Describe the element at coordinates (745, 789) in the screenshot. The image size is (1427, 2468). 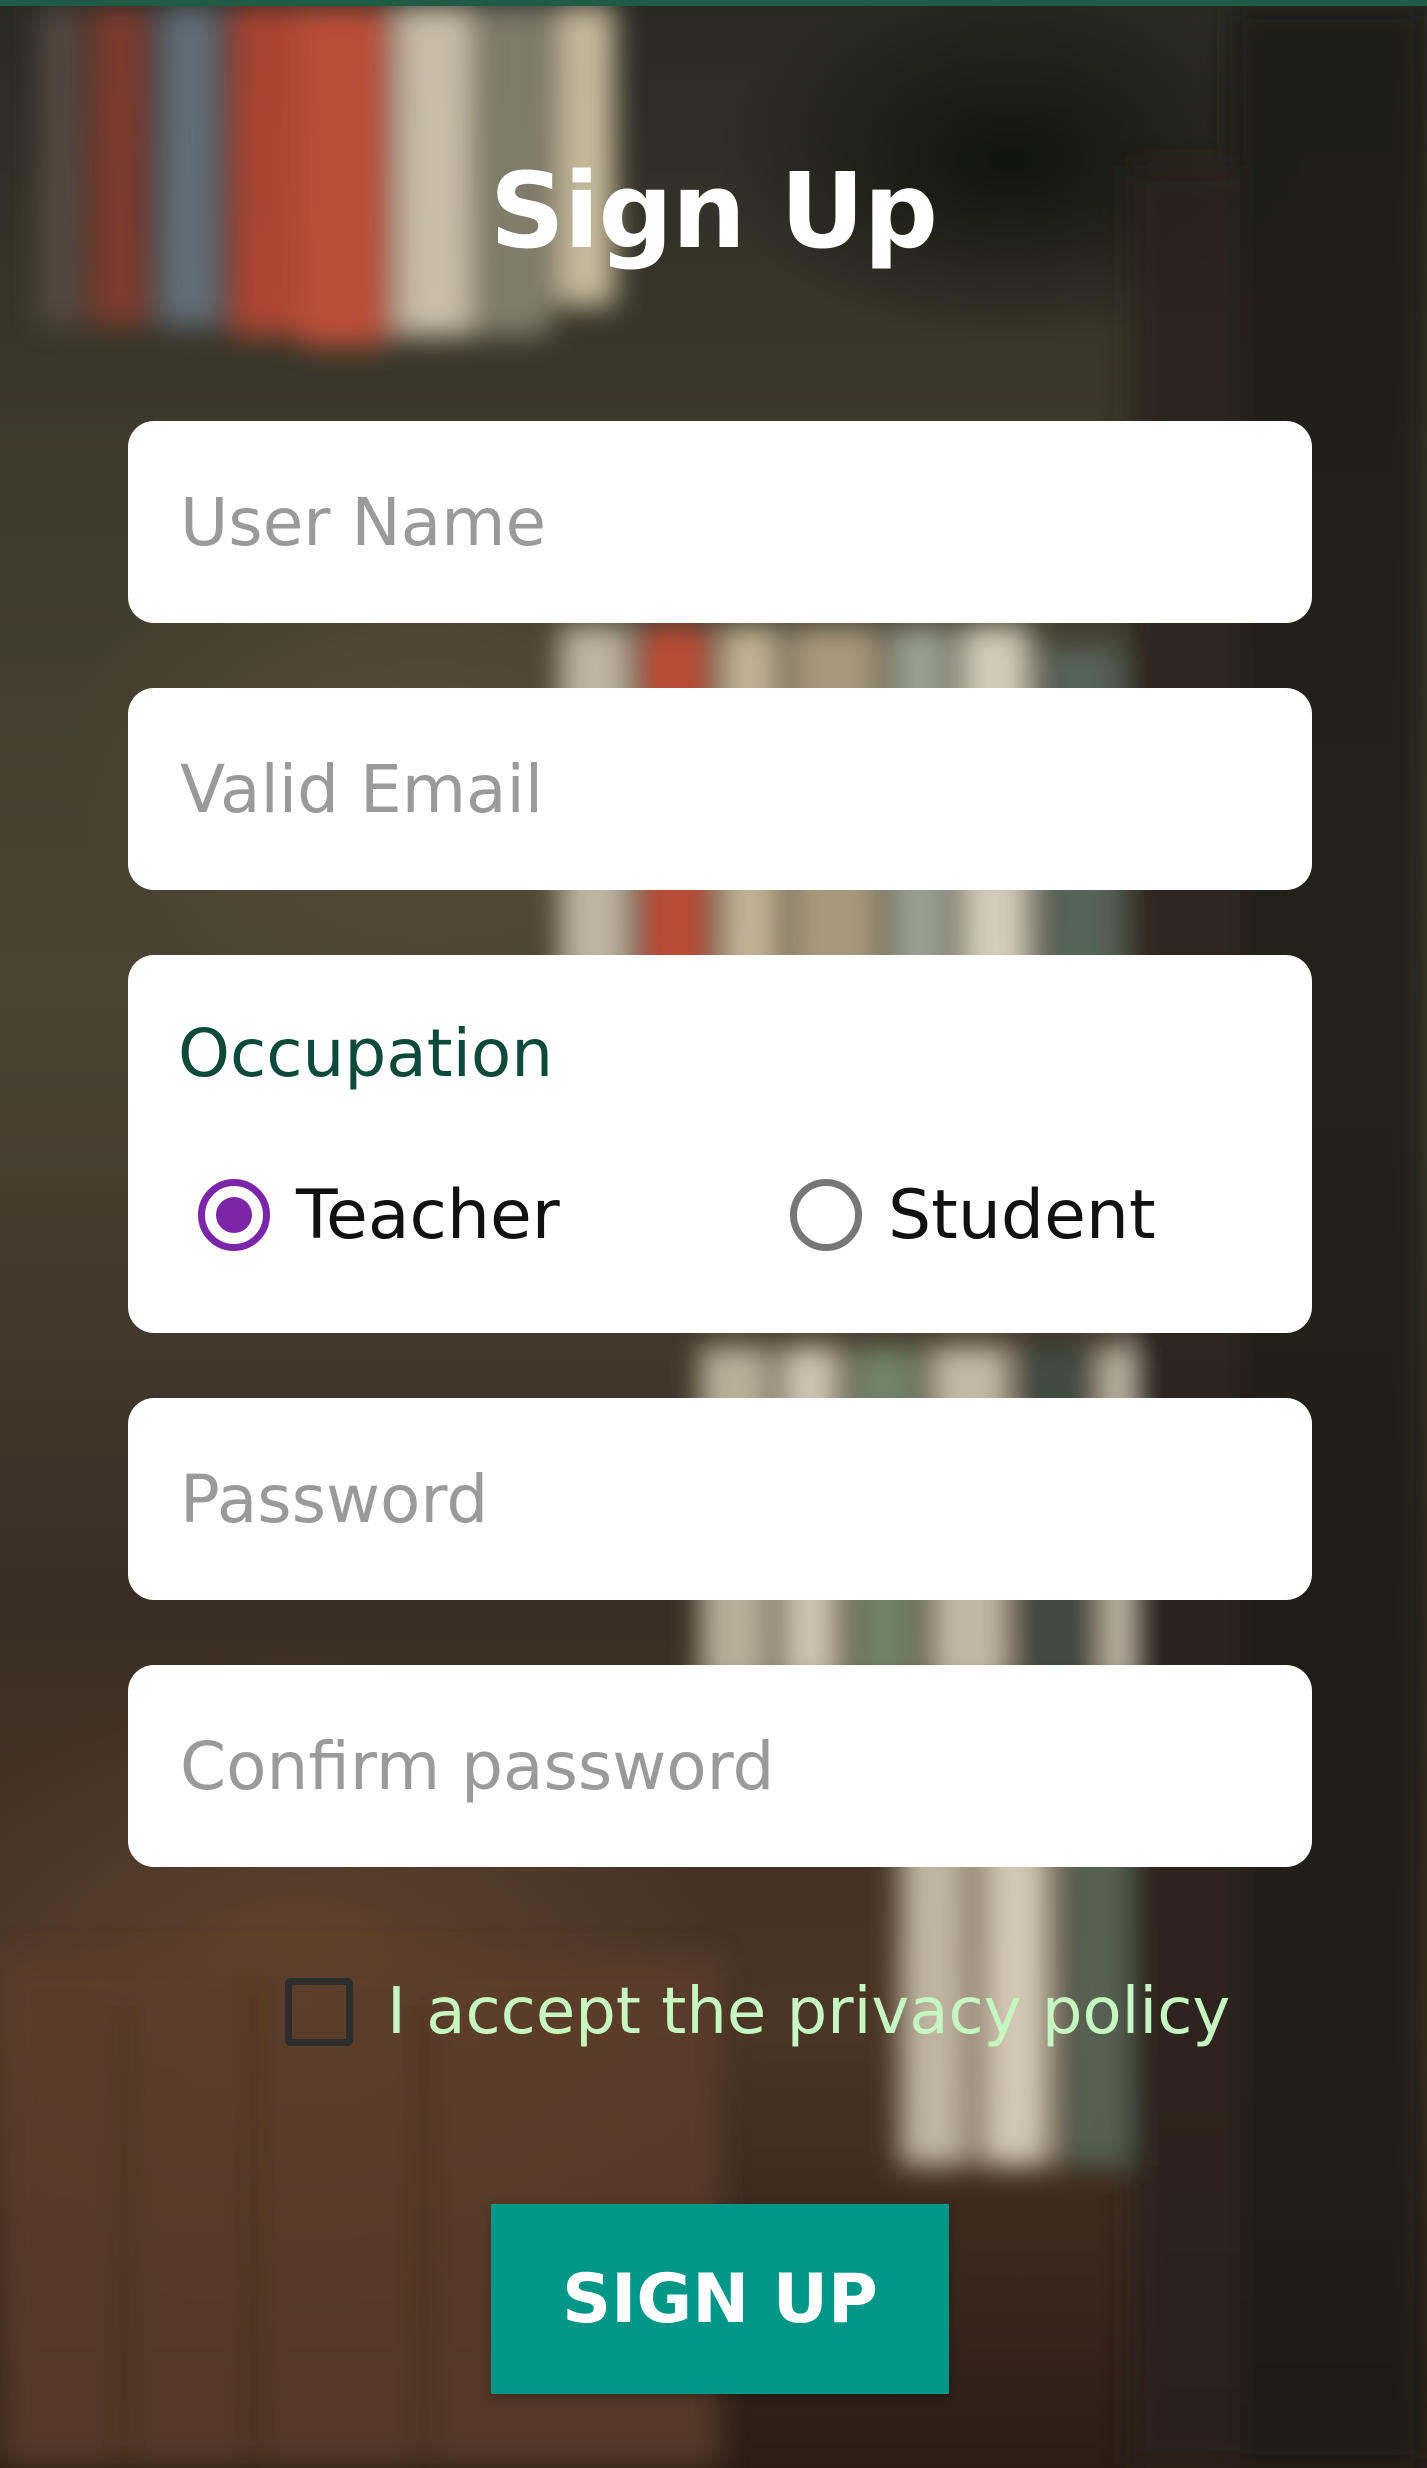
I see `email-input` at that location.